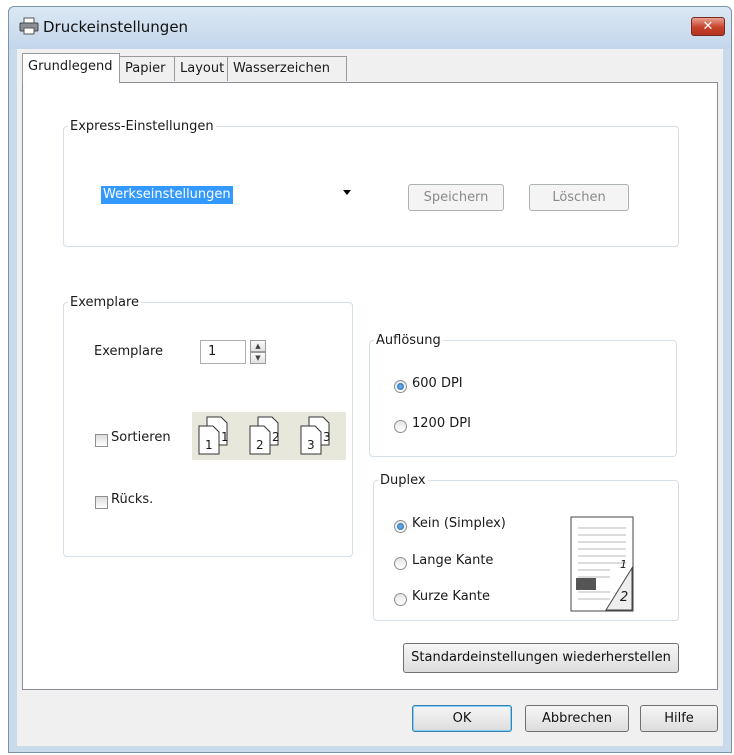 The width and height of the screenshot is (734, 755). Describe the element at coordinates (287, 68) in the screenshot. I see `tab-wasserzeichen: Wasserzeichen` at that location.